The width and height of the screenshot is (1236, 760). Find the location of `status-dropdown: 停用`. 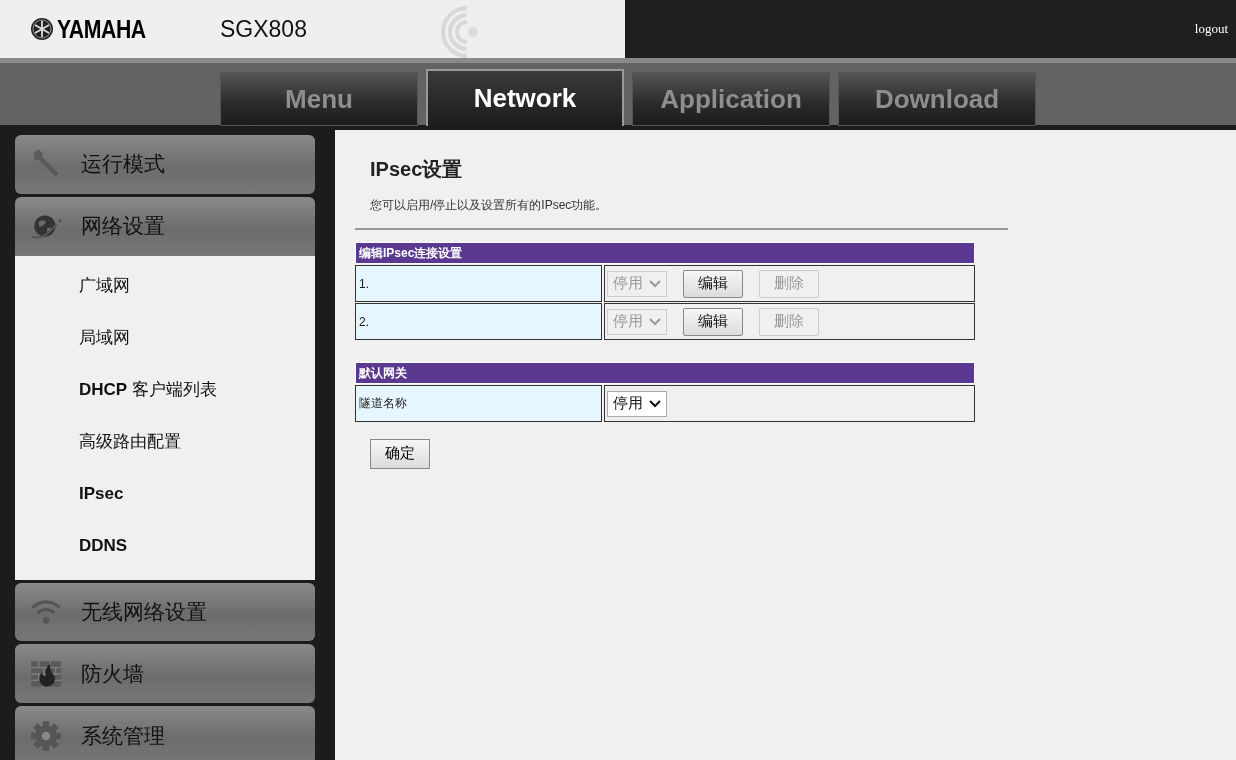

status-dropdown: 停用 is located at coordinates (637, 403).